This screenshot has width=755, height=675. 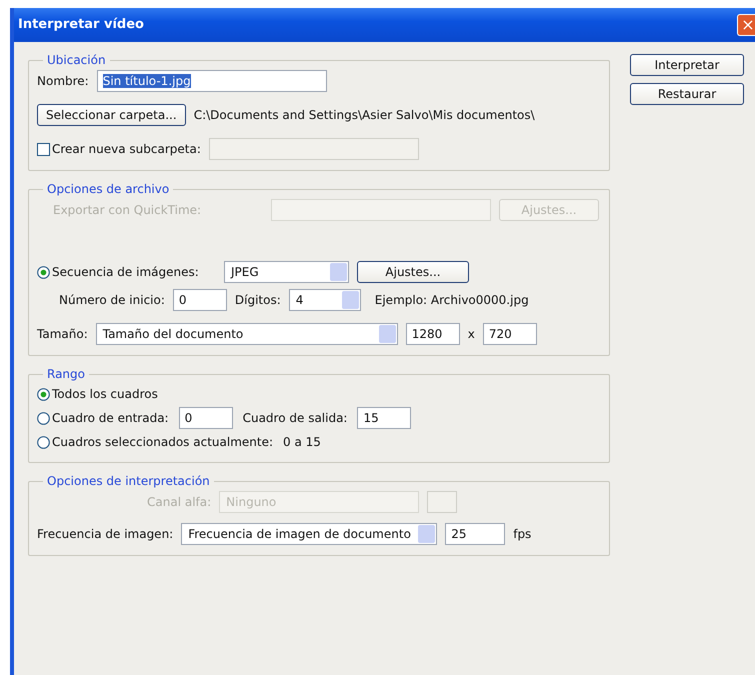 I want to click on close-button: ×, so click(x=746, y=25).